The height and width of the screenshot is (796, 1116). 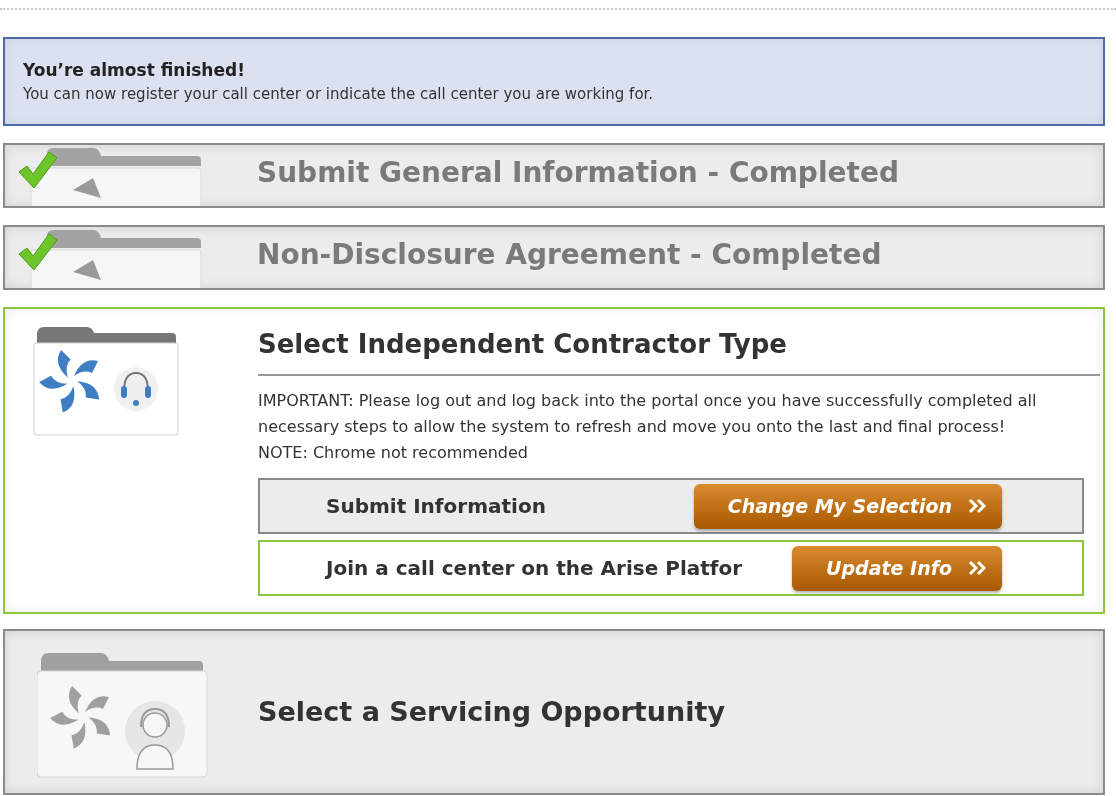 I want to click on important-notice: IMPORTANT: Please log out and log back into the portal once you have successfully completed all necessary steps to allow the system to refresh and move you onto the last and final process! NOTE: Chrome not recommended, so click(x=648, y=427).